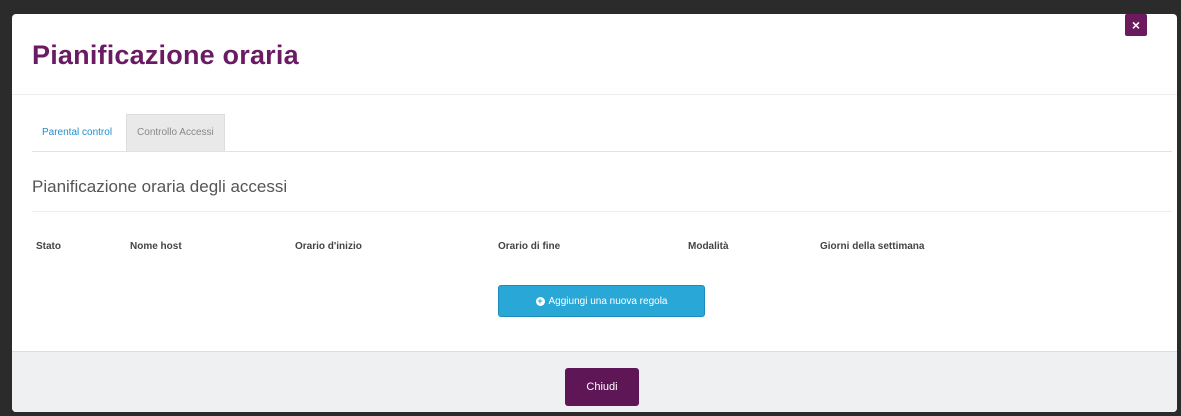  I want to click on column-header-end-time: Orario di fine, so click(529, 246).